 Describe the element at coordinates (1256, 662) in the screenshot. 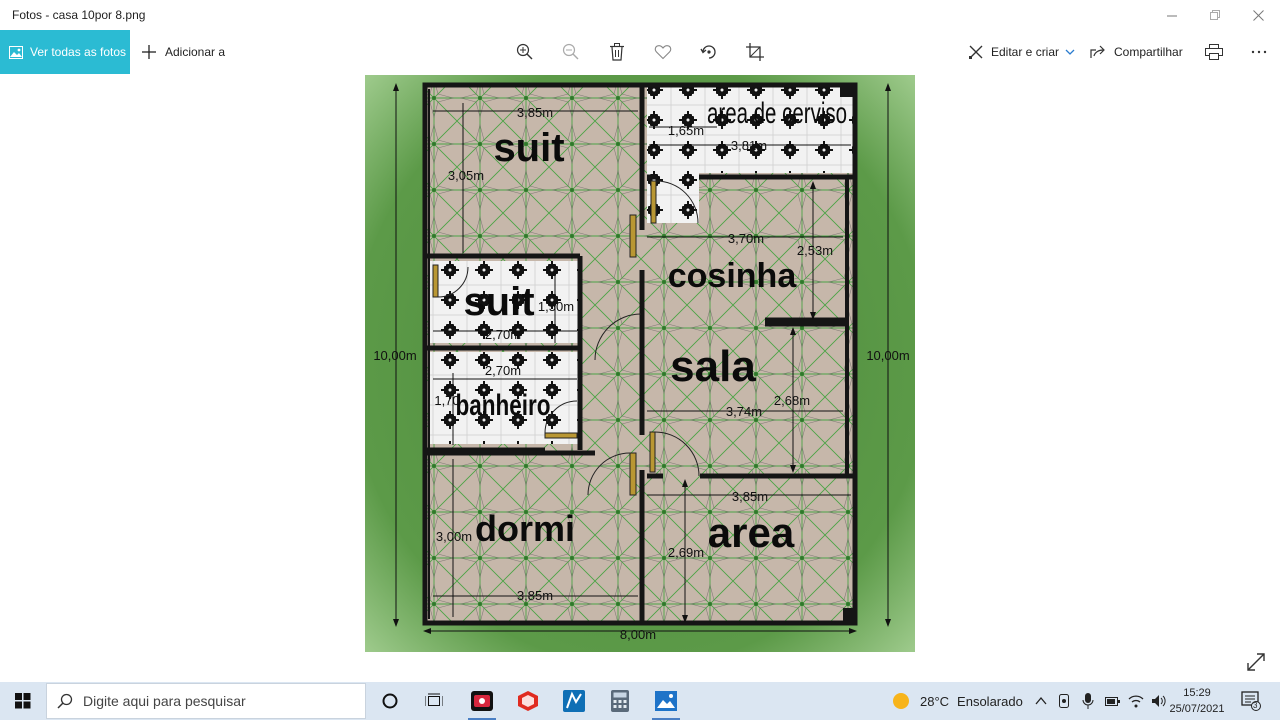

I see `expand-icon` at that location.